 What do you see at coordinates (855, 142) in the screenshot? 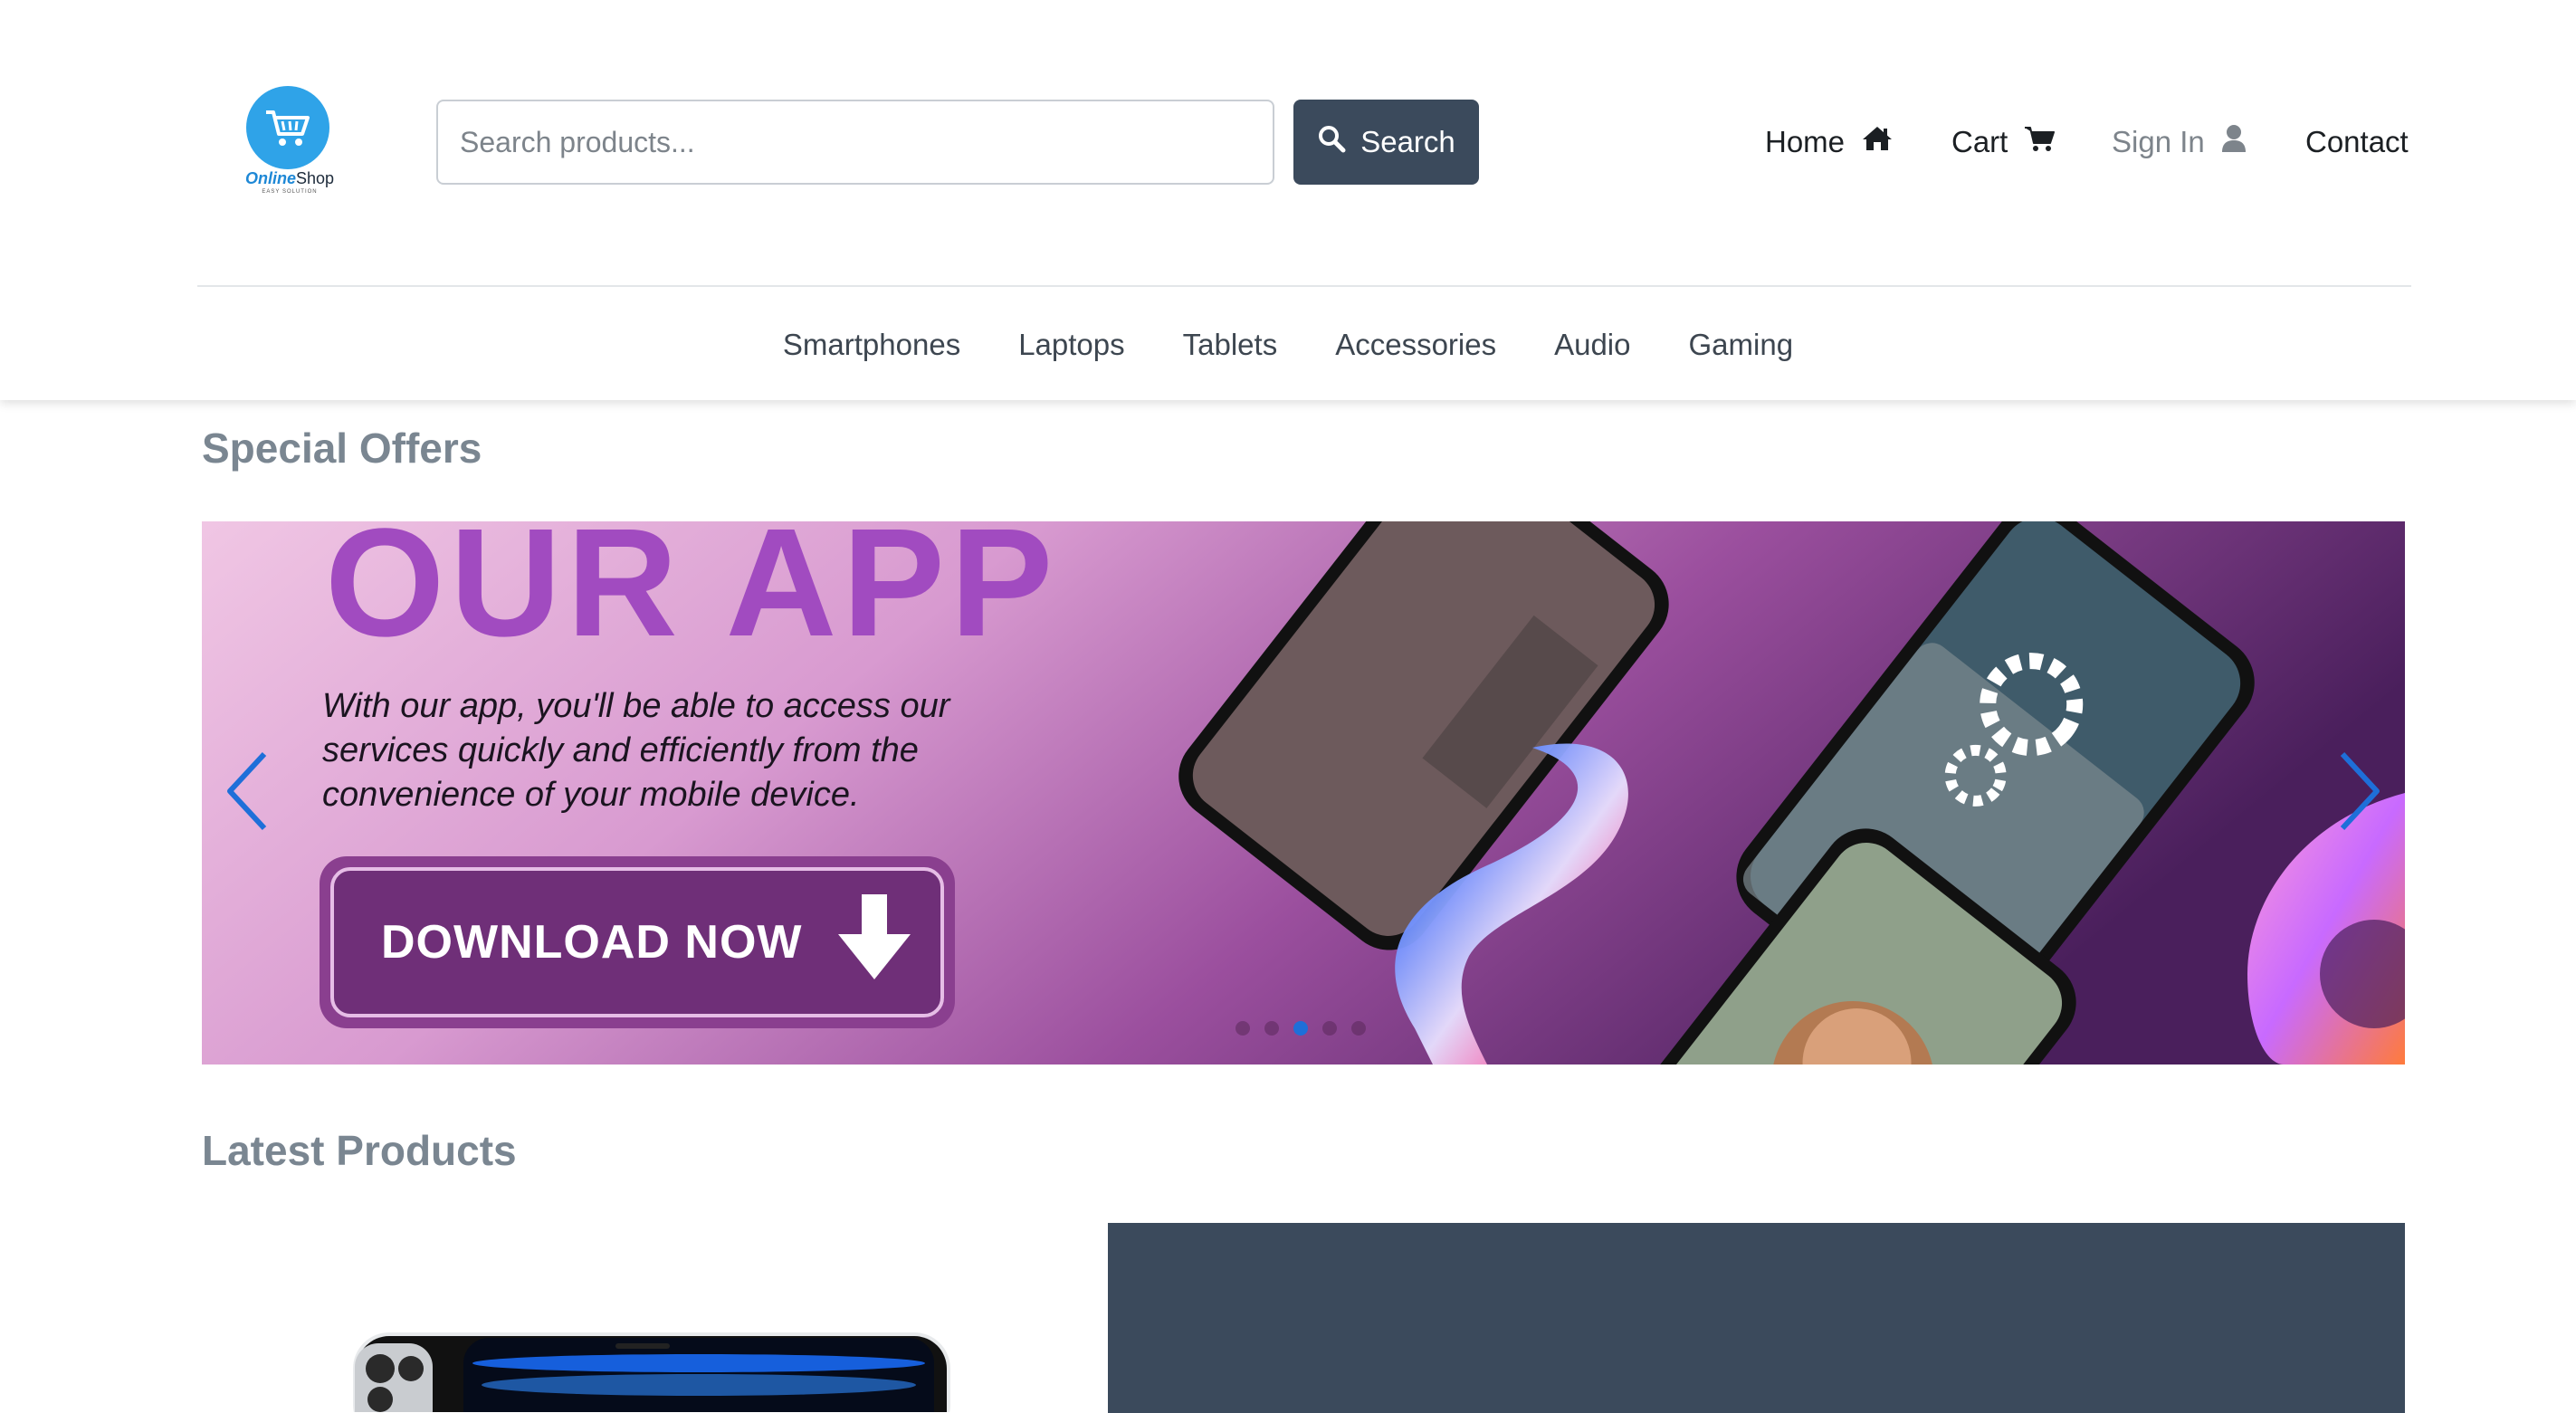
I see `search-input` at bounding box center [855, 142].